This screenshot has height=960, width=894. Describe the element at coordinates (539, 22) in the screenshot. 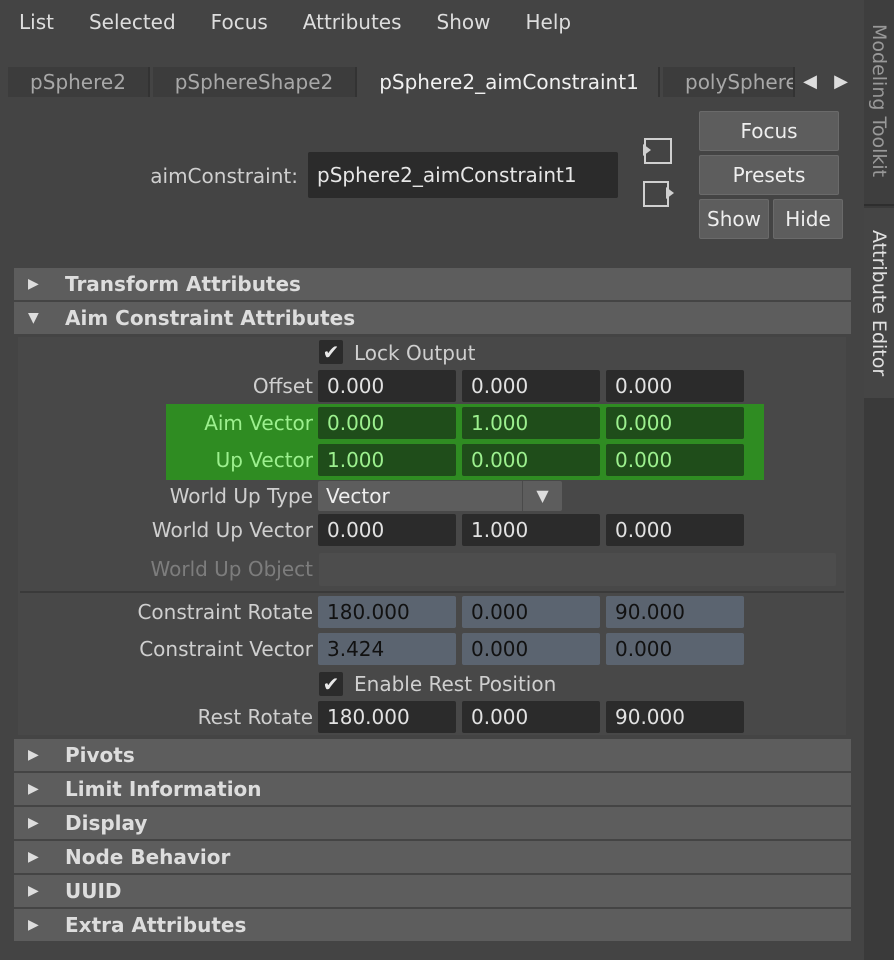

I see `menu-help: Help` at that location.